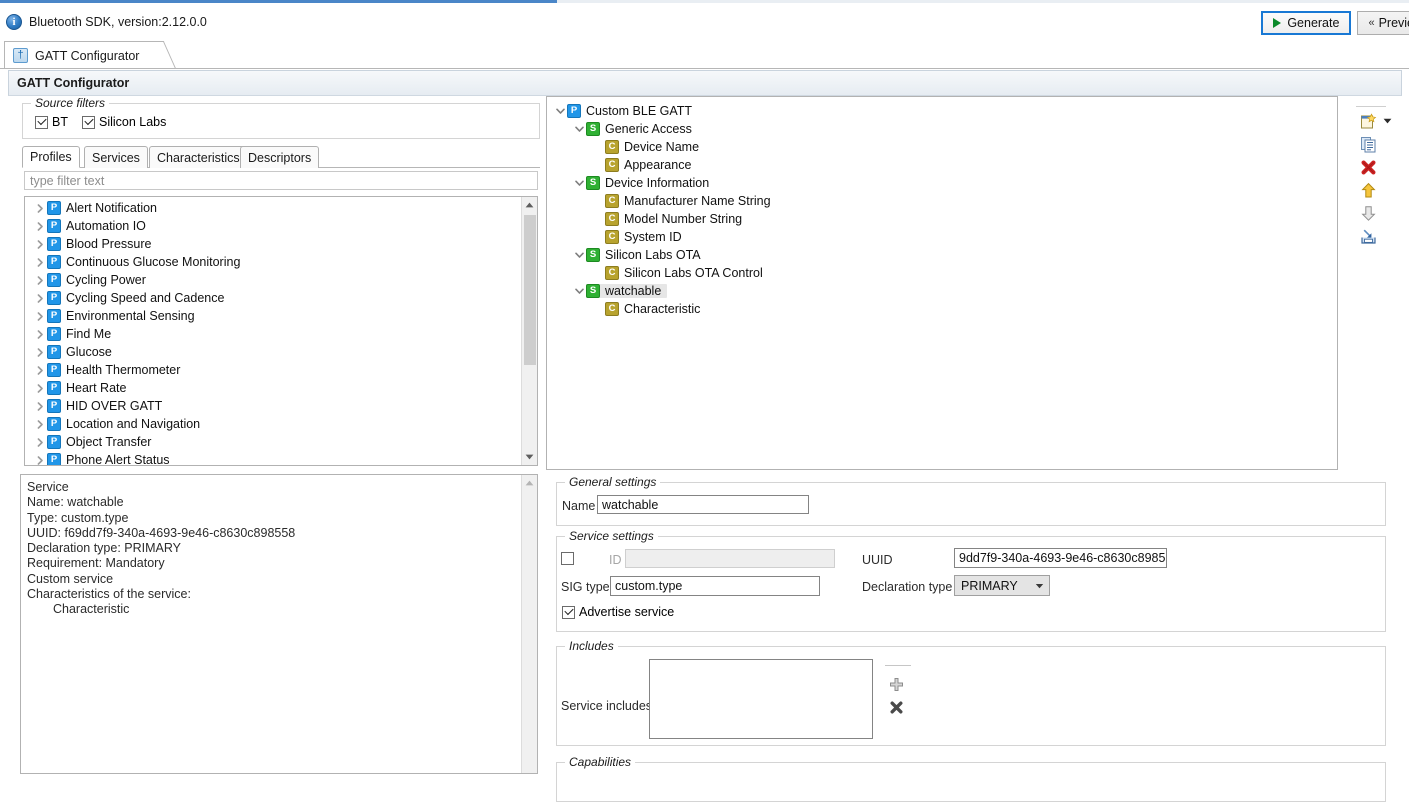  Describe the element at coordinates (281, 180) in the screenshot. I see `search-input: type filter text` at that location.